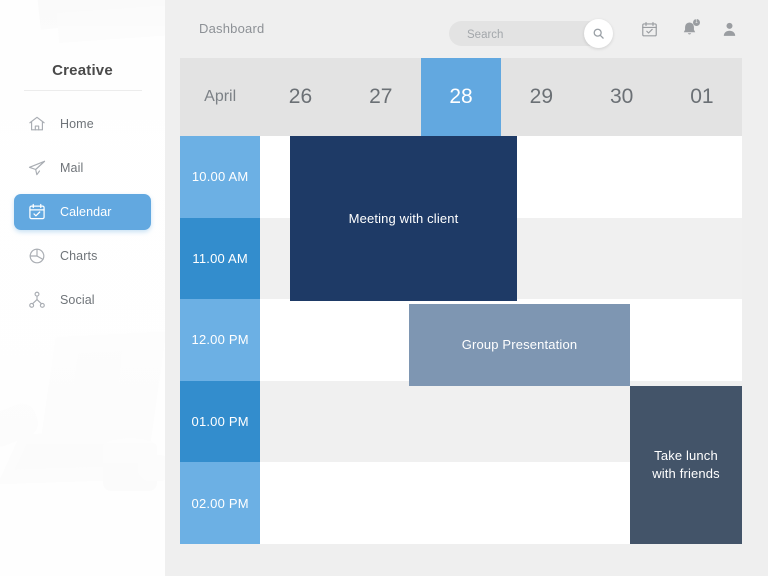 Image resolution: width=768 pixels, height=576 pixels. I want to click on brand-title: Creative, so click(82, 70).